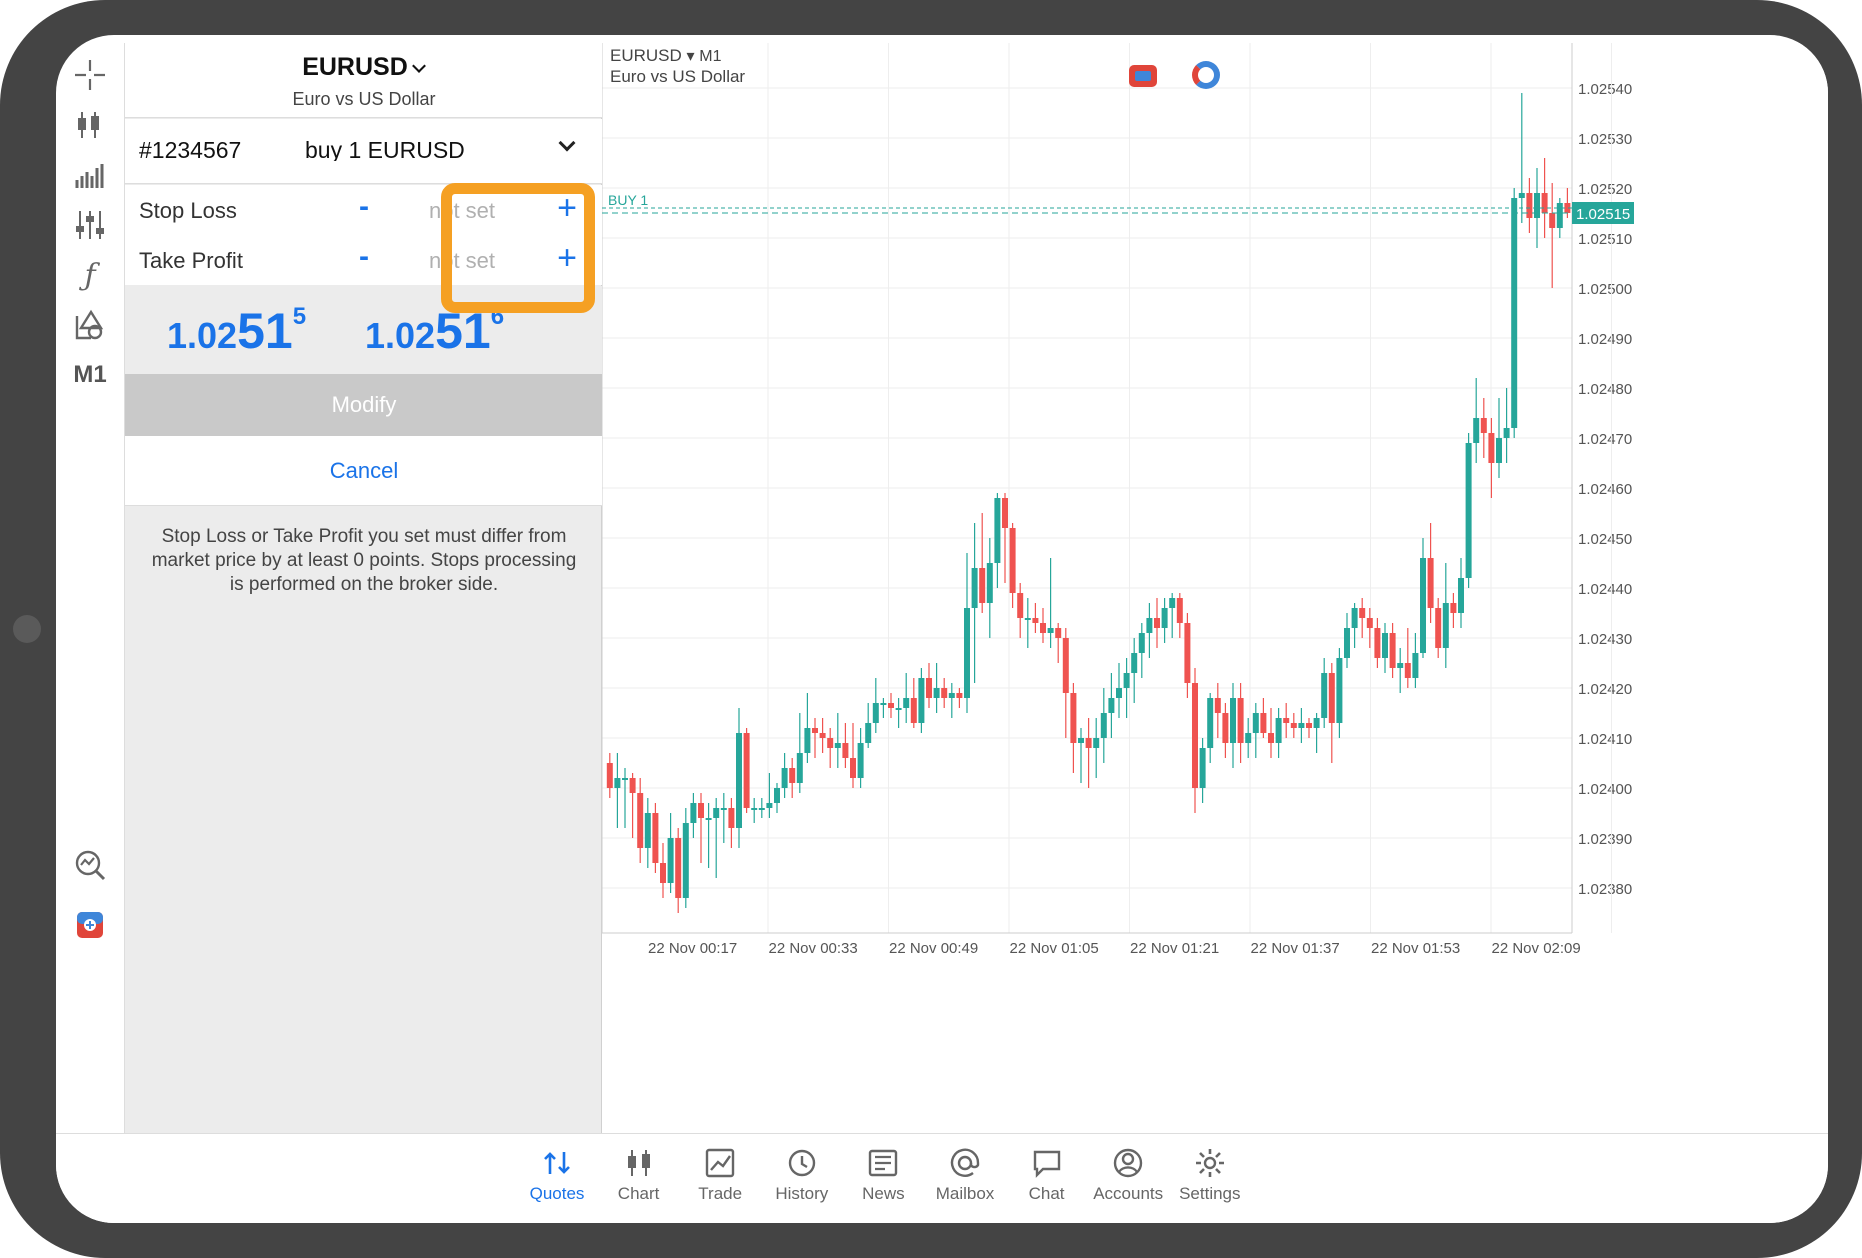 This screenshot has width=1862, height=1258. What do you see at coordinates (557, 1162) in the screenshot?
I see `quotes-icon` at bounding box center [557, 1162].